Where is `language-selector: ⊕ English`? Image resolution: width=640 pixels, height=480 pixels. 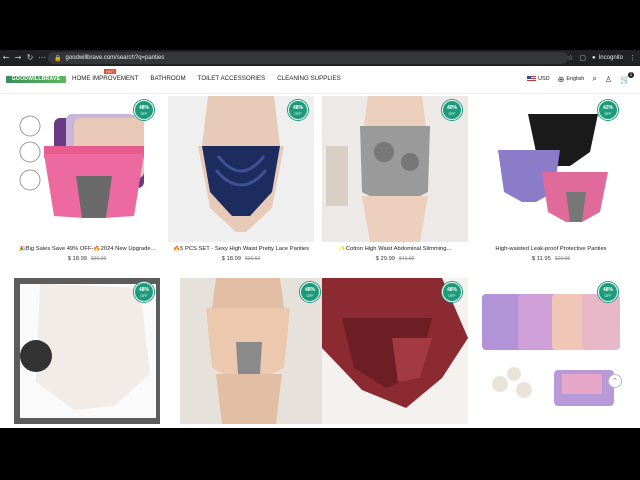
language-selector: ⊕ English is located at coordinates (571, 79).